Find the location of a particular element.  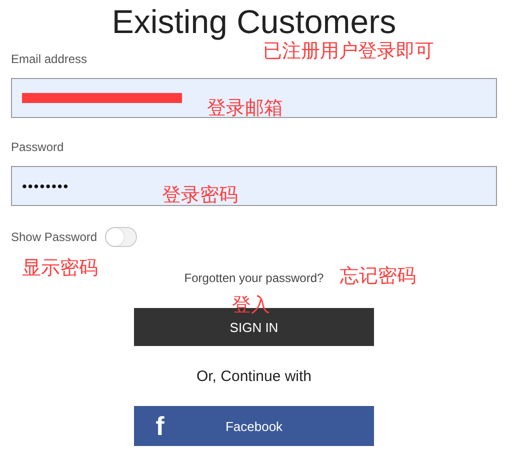

annotation-text: 已注册用户登录即可 is located at coordinates (348, 51).